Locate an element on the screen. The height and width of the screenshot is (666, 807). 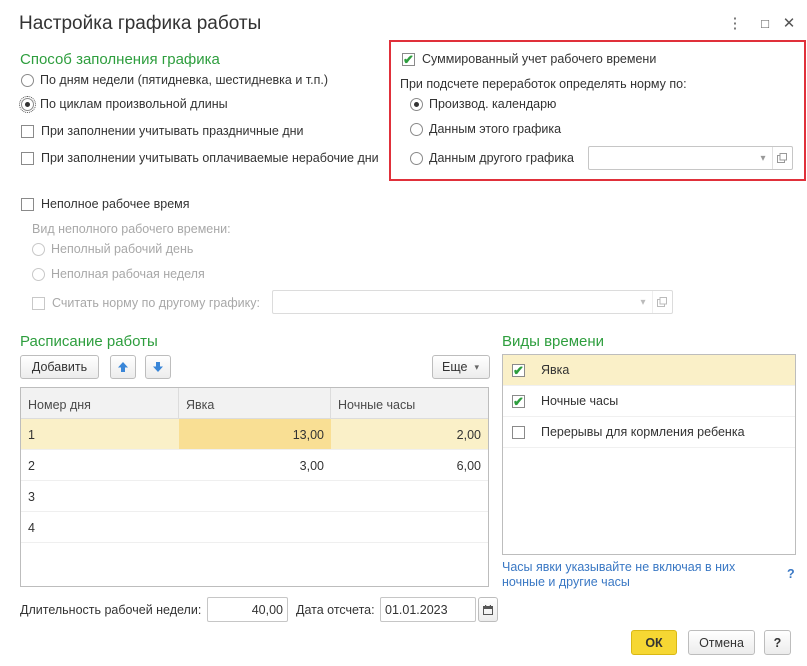
cell-day-number: 1 is located at coordinates (100, 434).